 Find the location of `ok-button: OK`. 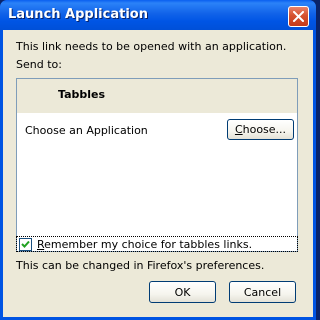

ok-button: OK is located at coordinates (182, 292).